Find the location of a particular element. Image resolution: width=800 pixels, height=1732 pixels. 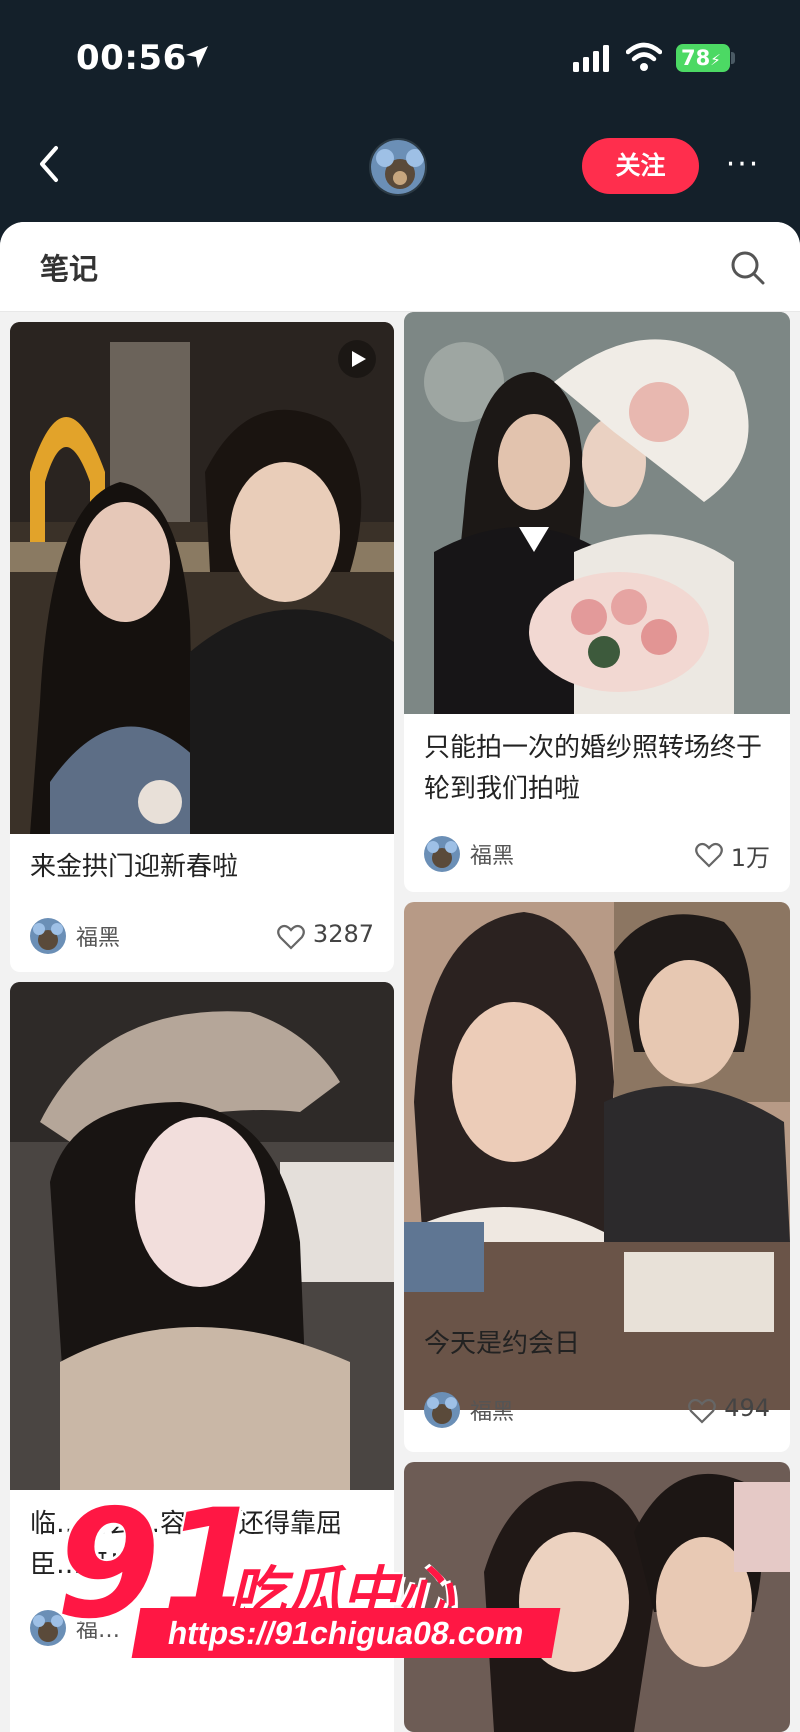

status-bar: 00:56 78⚡ is located at coordinates (400, 59).